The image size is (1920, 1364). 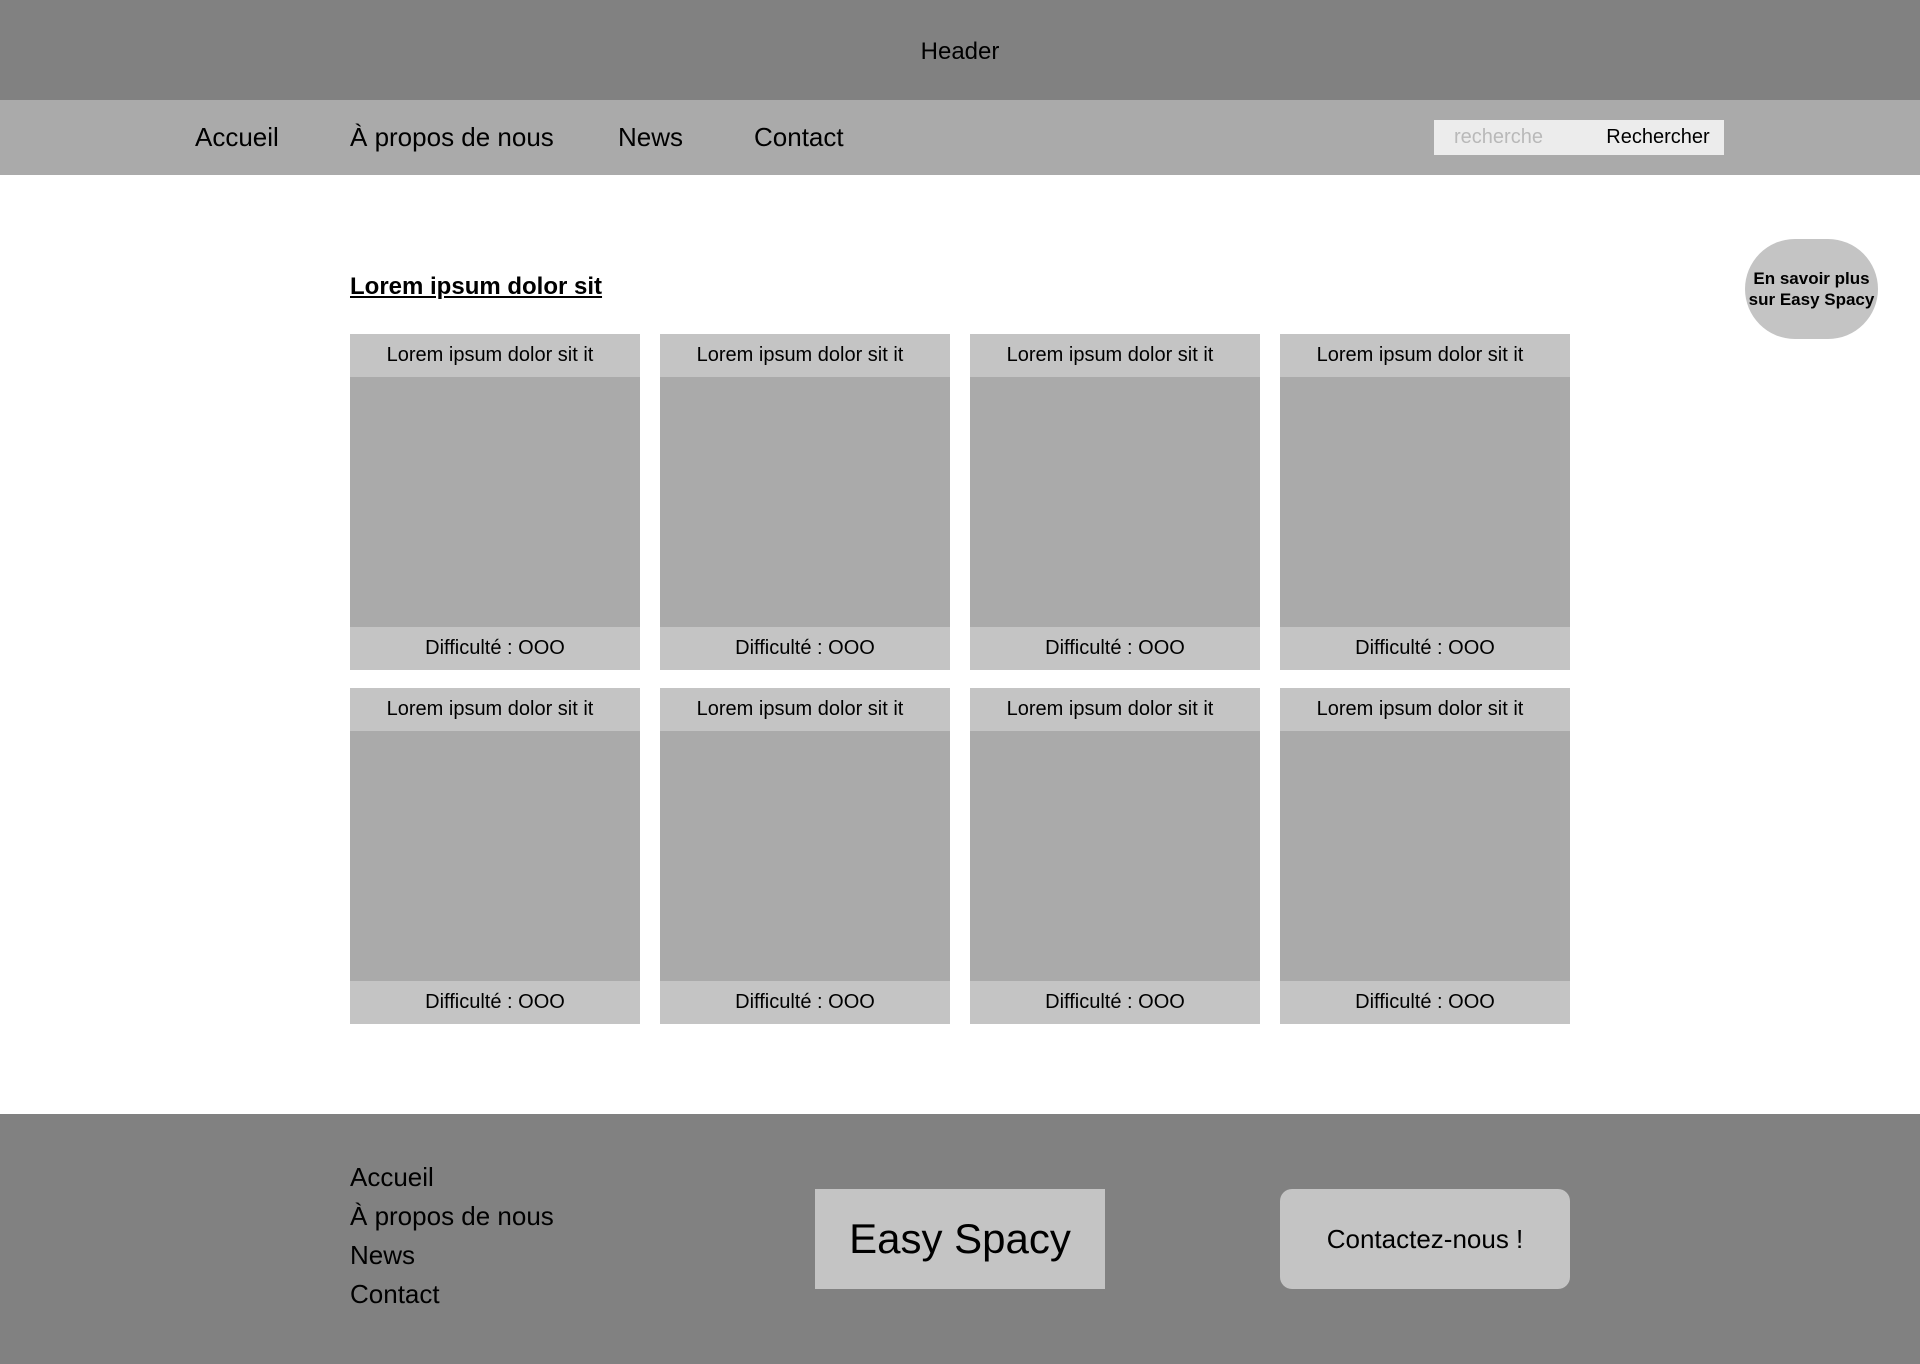 What do you see at coordinates (452, 1216) in the screenshot?
I see `footer-link-a-propos: À propos de nous` at bounding box center [452, 1216].